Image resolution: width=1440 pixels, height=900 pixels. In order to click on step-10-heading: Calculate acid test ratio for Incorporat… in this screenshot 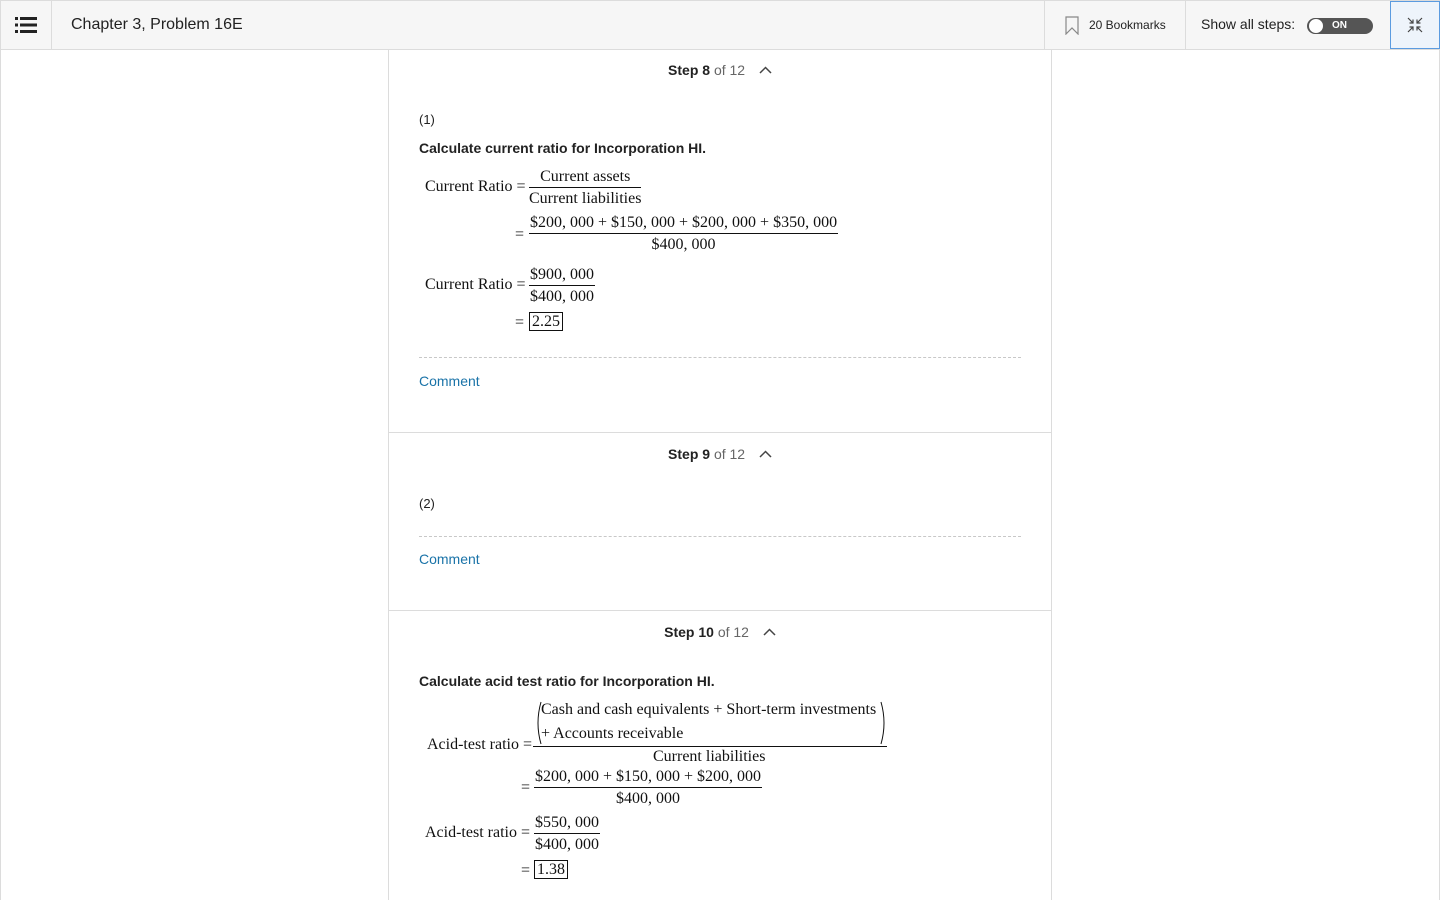, I will do `click(567, 681)`.